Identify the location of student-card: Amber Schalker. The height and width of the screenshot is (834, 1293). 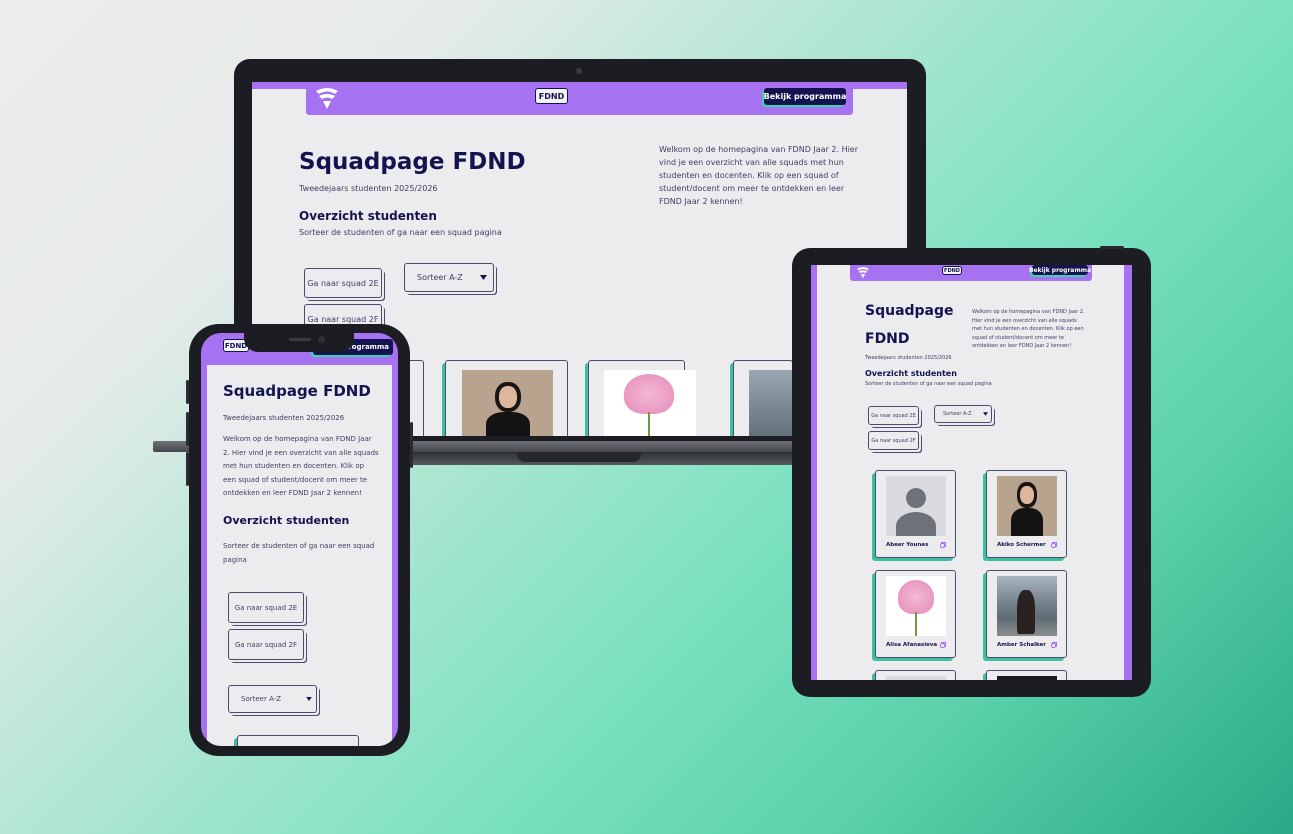
(1026, 614).